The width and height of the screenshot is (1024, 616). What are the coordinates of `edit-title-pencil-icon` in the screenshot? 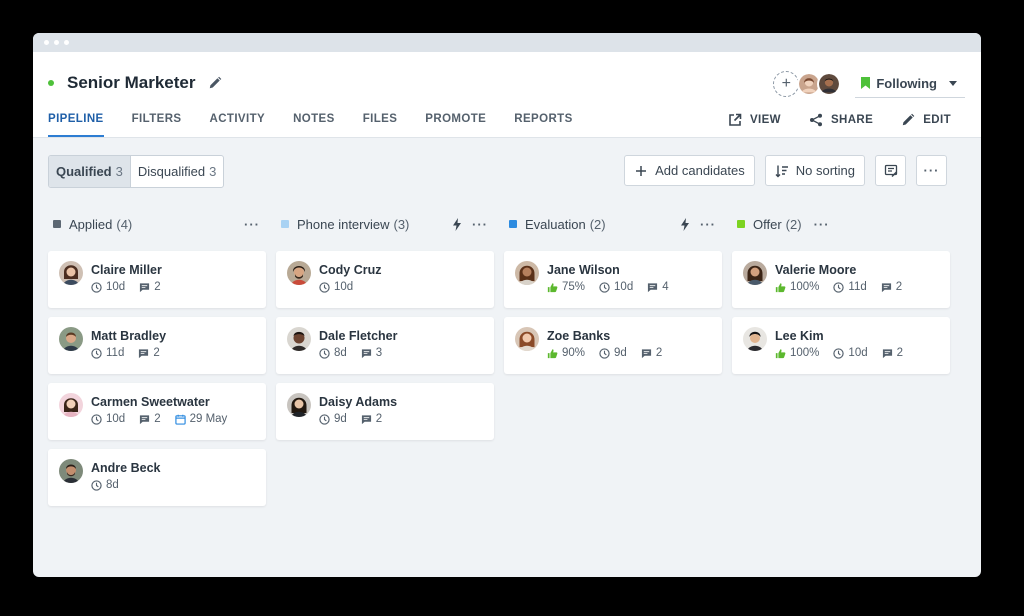 It's located at (215, 83).